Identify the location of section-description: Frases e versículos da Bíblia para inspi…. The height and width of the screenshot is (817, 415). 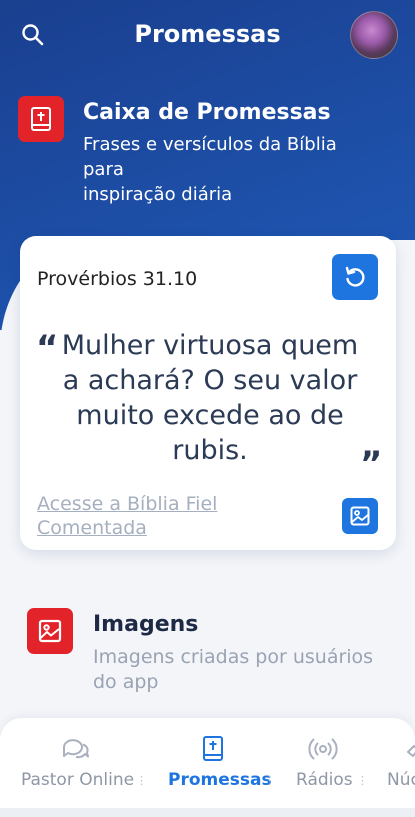
(233, 169).